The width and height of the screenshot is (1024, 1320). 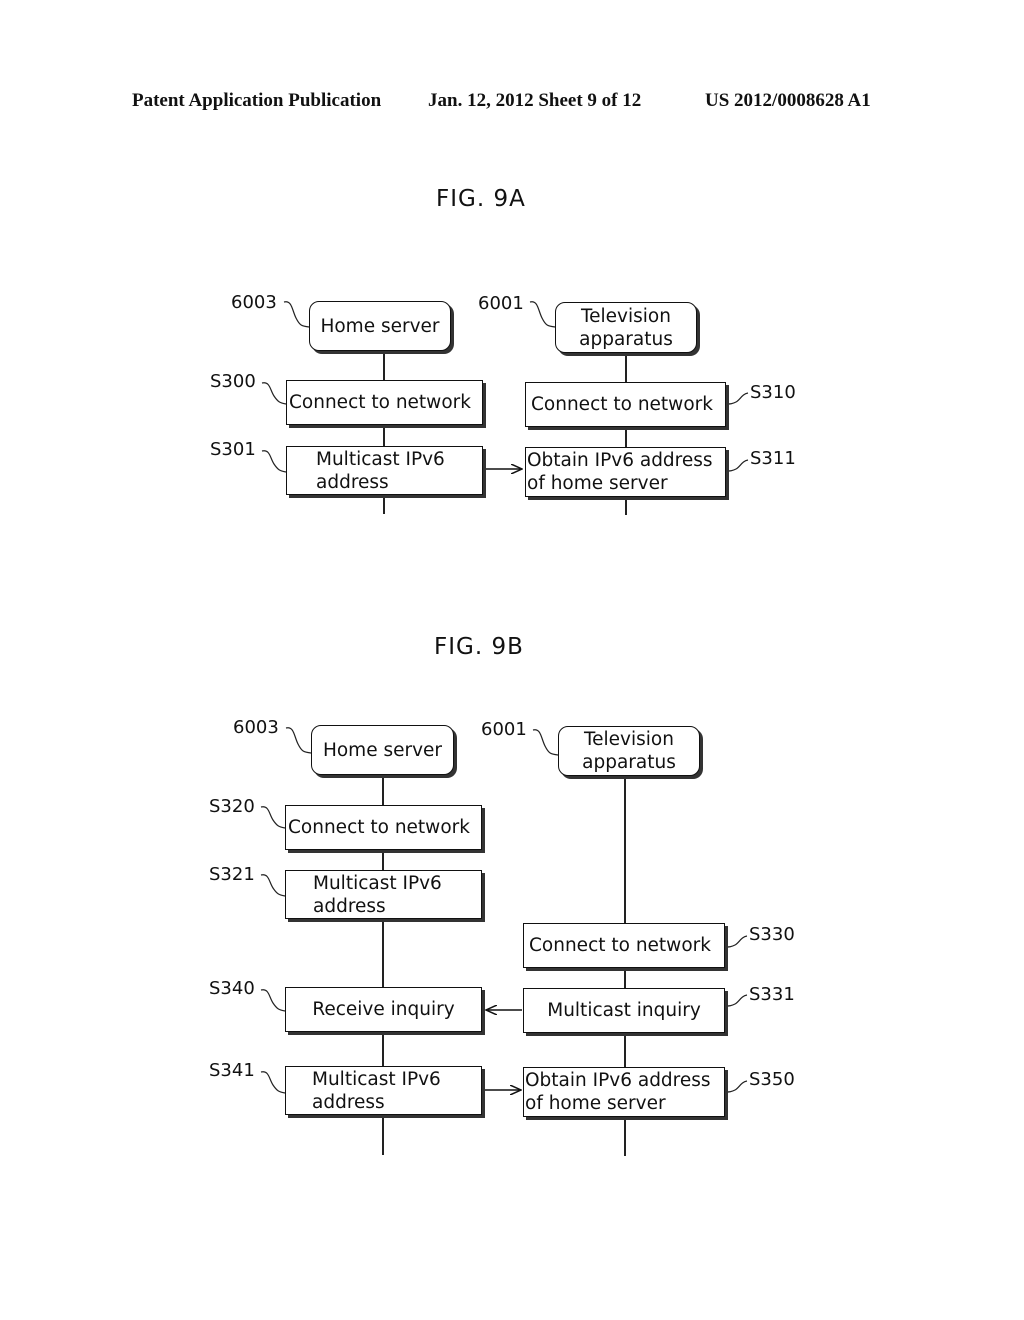 I want to click on step-label: Multicast inquiry, so click(x=624, y=1010).